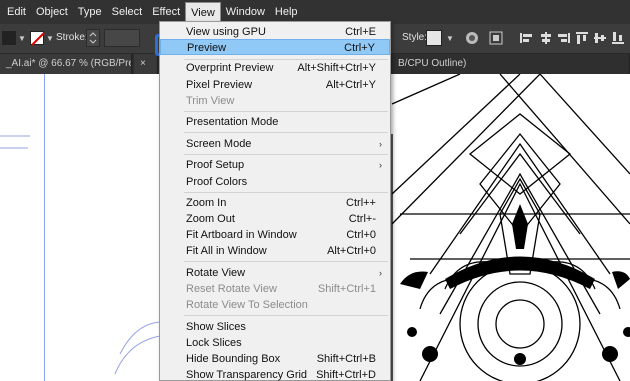 The height and width of the screenshot is (381, 630). I want to click on no-stroke-icon, so click(38, 39).